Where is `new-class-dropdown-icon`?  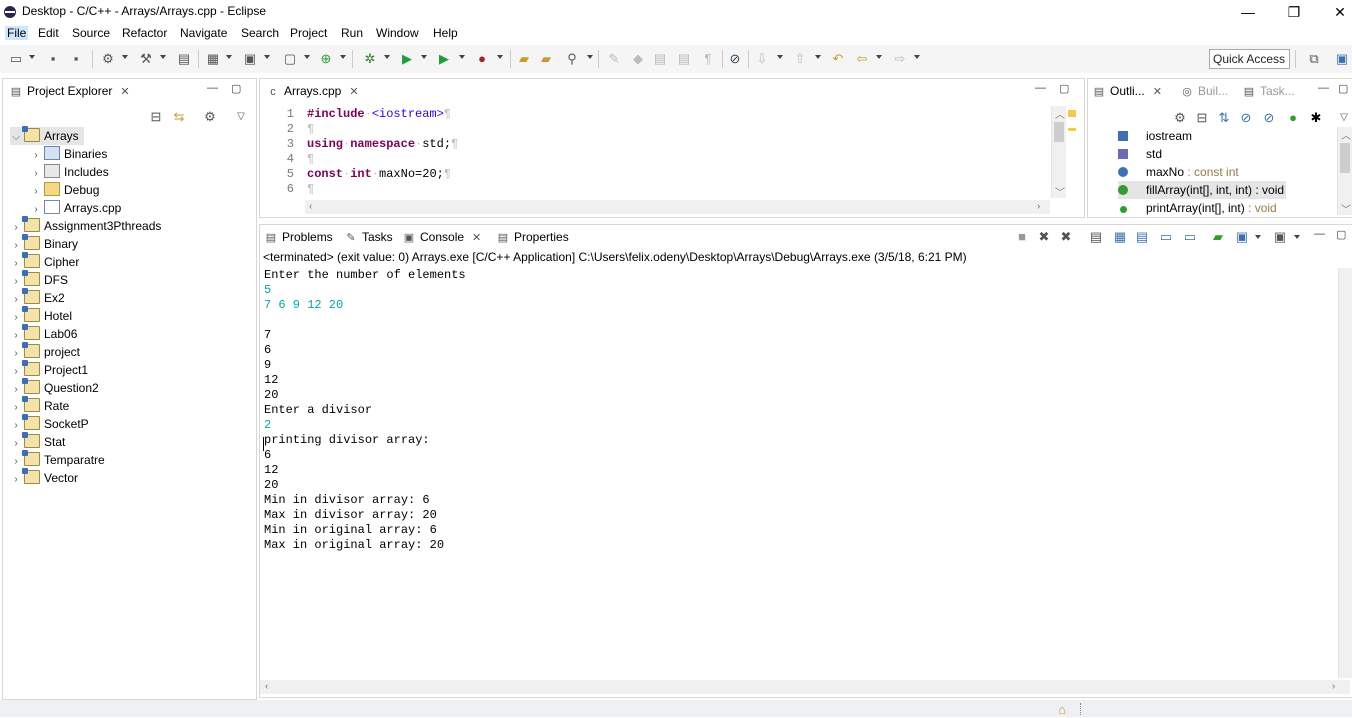 new-class-dropdown-icon is located at coordinates (343, 57).